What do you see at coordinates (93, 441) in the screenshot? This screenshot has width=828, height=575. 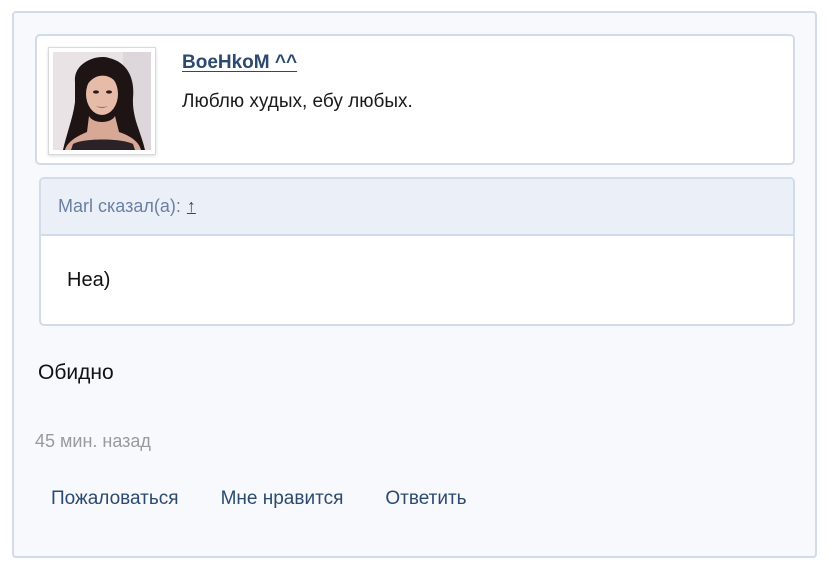 I see `comment-timestamp: 45 мин. назад` at bounding box center [93, 441].